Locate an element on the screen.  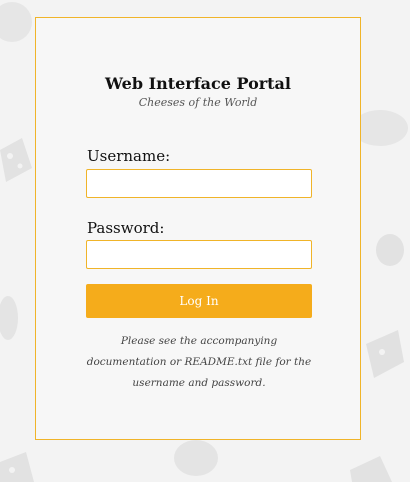
page-subtitle: Cheeses of the World is located at coordinates (198, 102).